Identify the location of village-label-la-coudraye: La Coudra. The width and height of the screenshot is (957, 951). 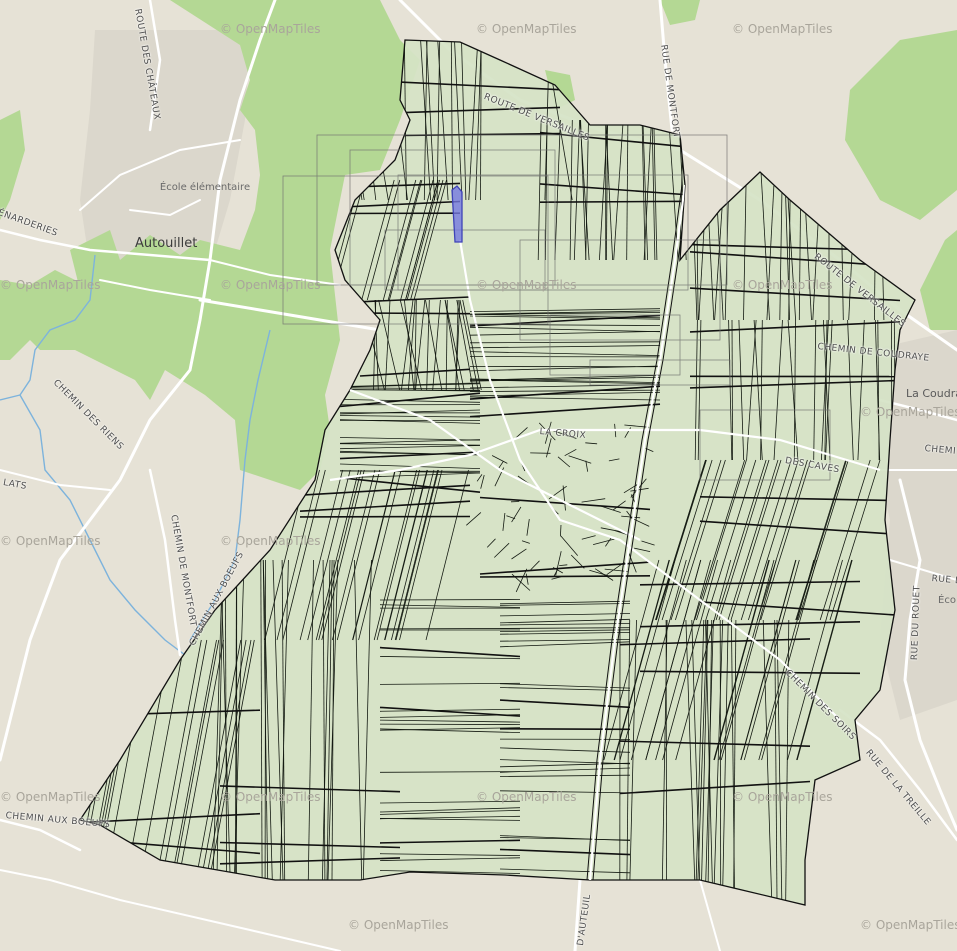
(931, 393).